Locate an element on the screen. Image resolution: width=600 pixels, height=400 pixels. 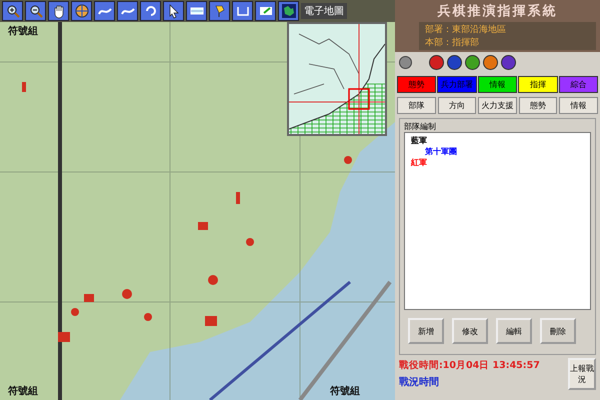
magnifier-plus-icon is located at coordinates (12, 11).